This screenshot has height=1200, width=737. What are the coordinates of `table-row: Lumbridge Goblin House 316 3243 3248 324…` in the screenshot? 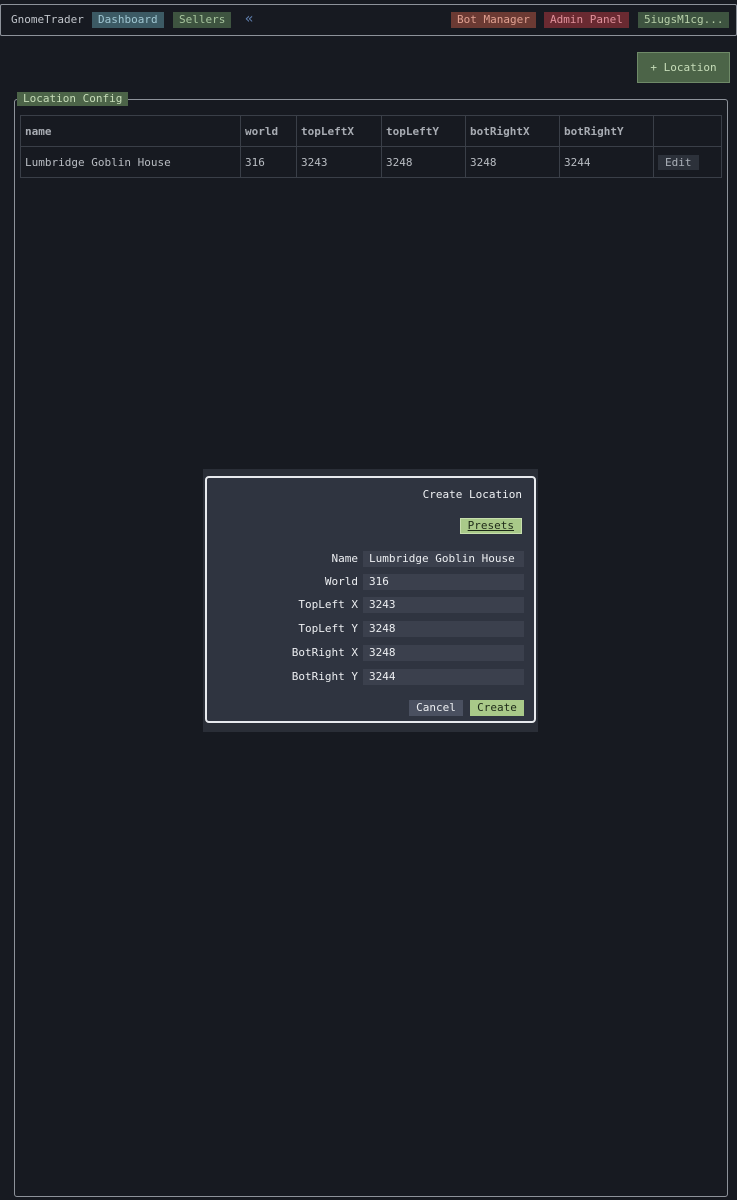 It's located at (371, 162).